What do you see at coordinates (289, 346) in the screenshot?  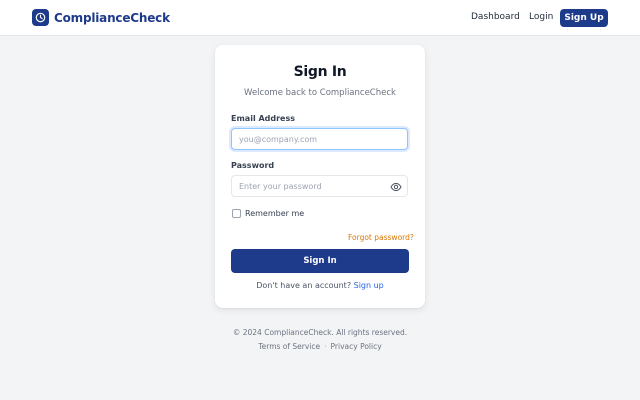 I see `terms-link: Terms of Service` at bounding box center [289, 346].